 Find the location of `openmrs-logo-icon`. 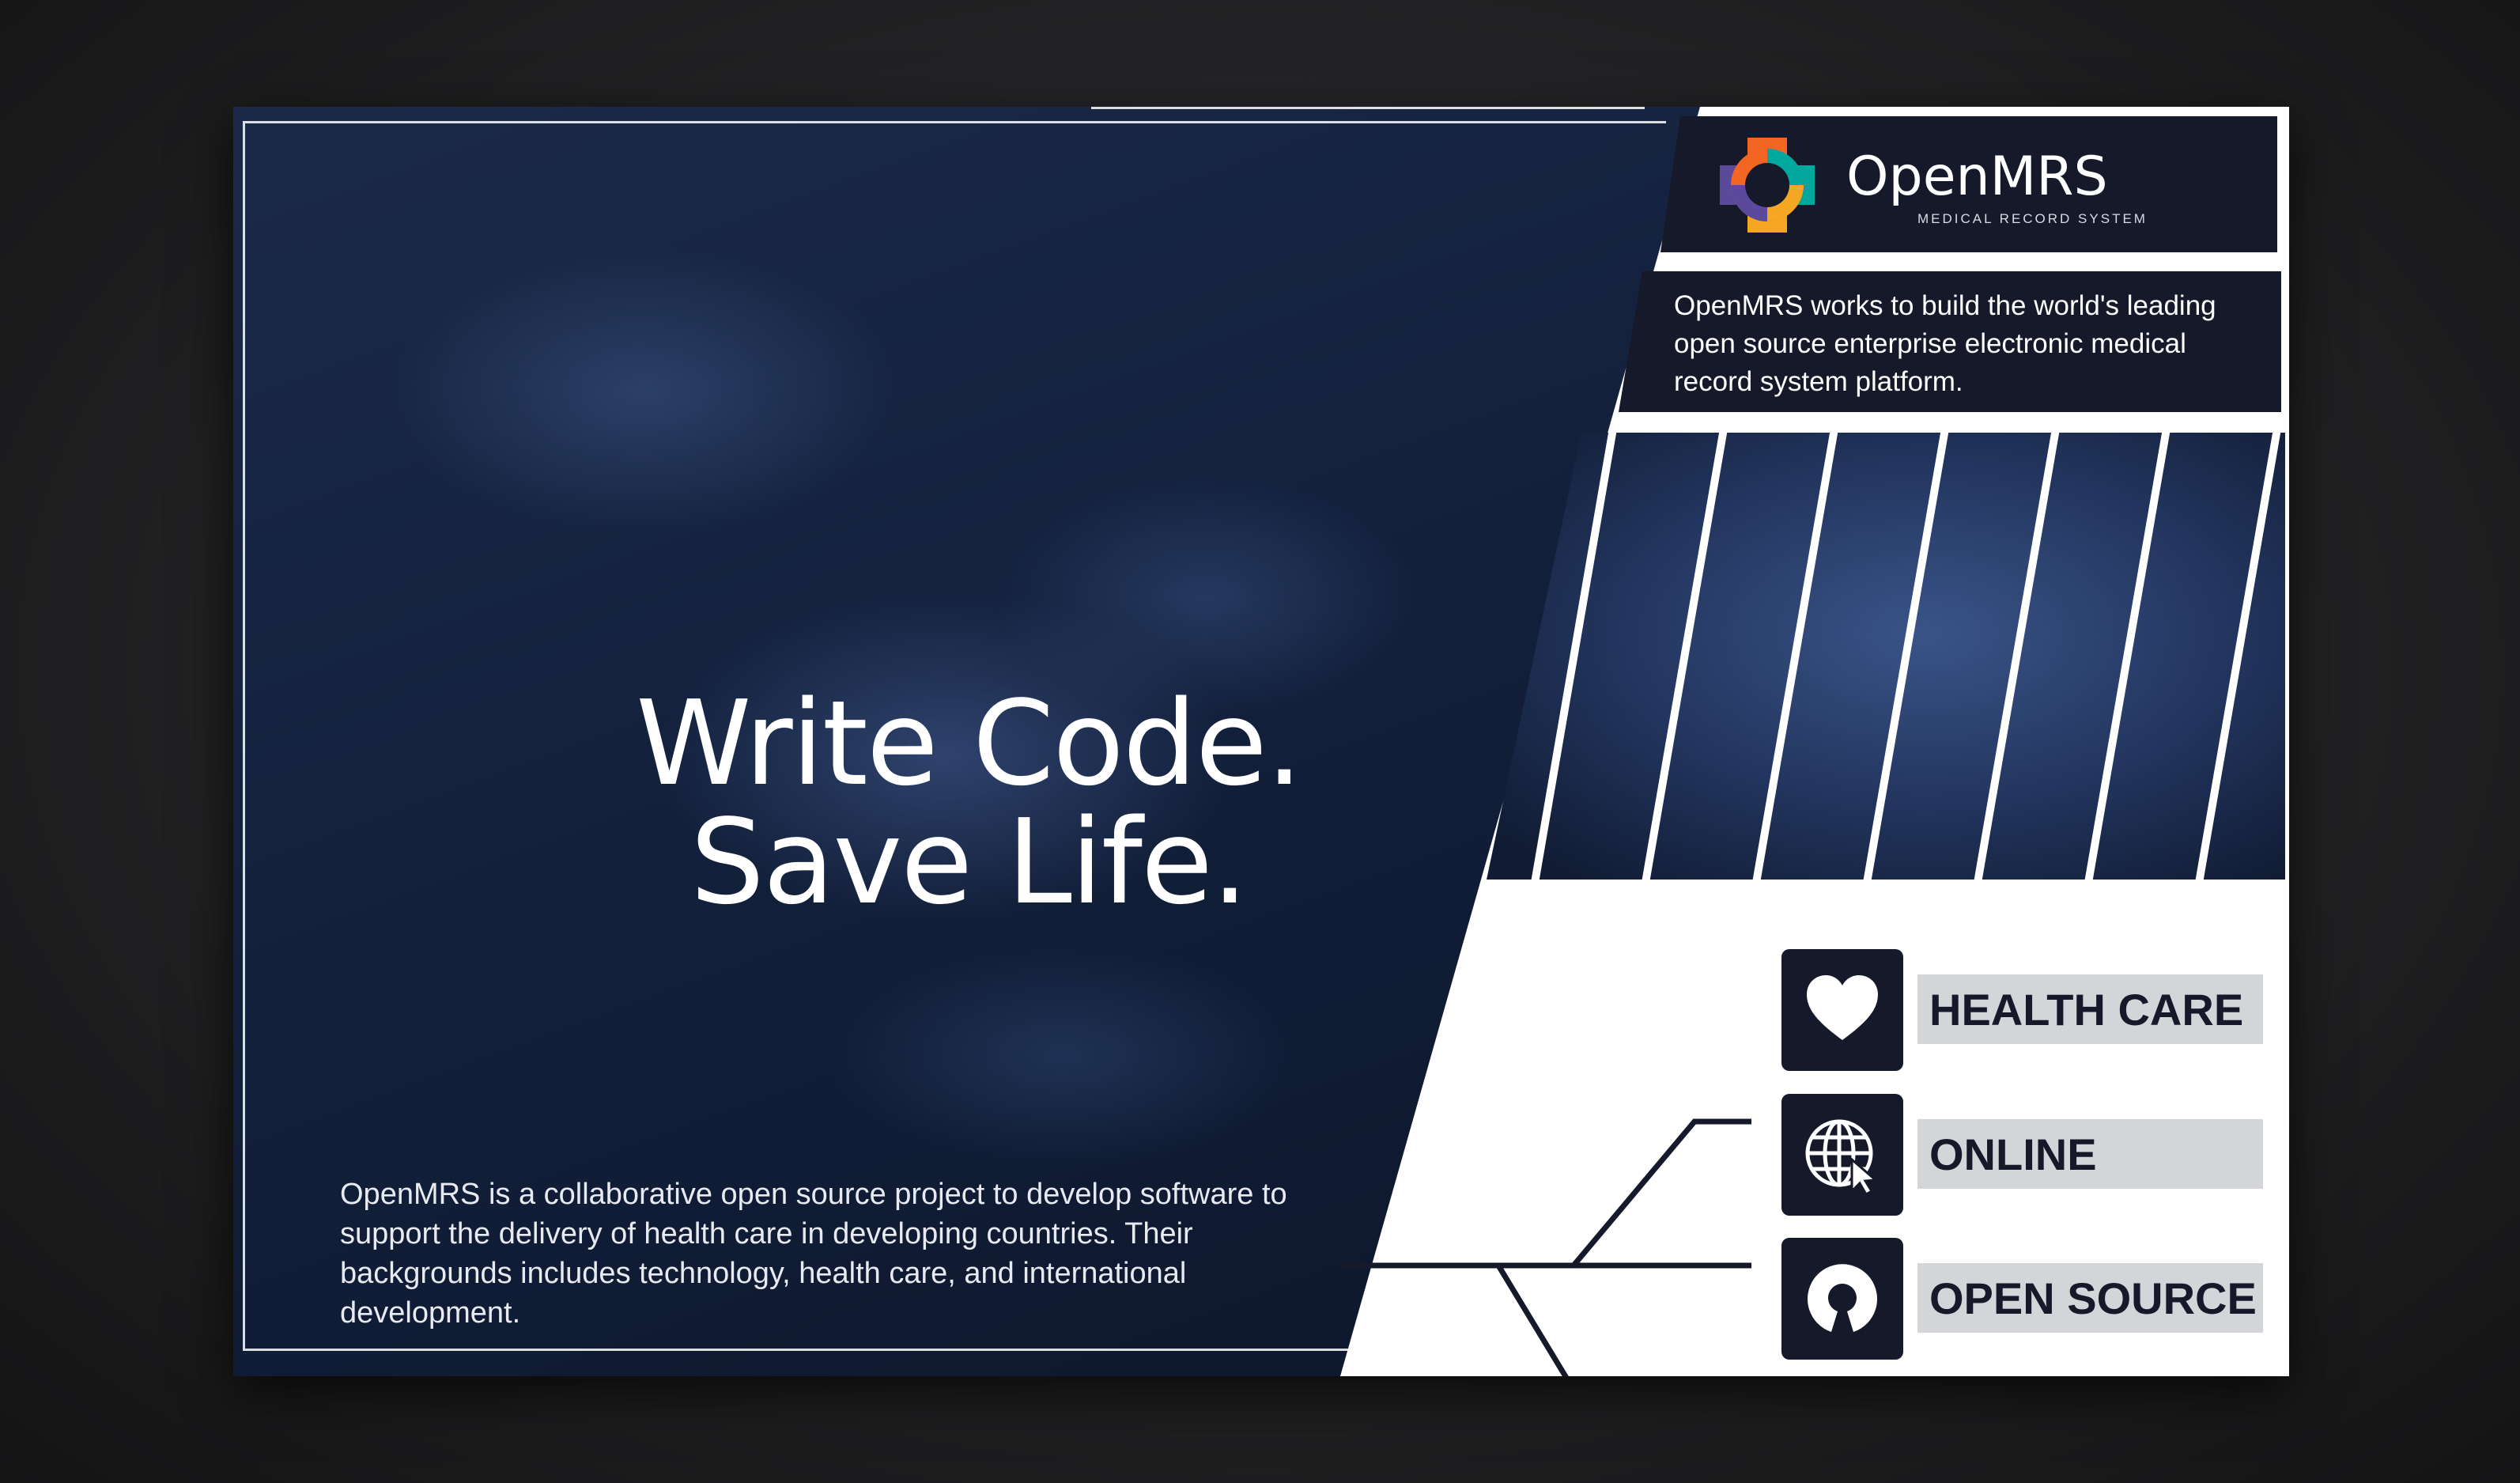

openmrs-logo-icon is located at coordinates (1767, 185).